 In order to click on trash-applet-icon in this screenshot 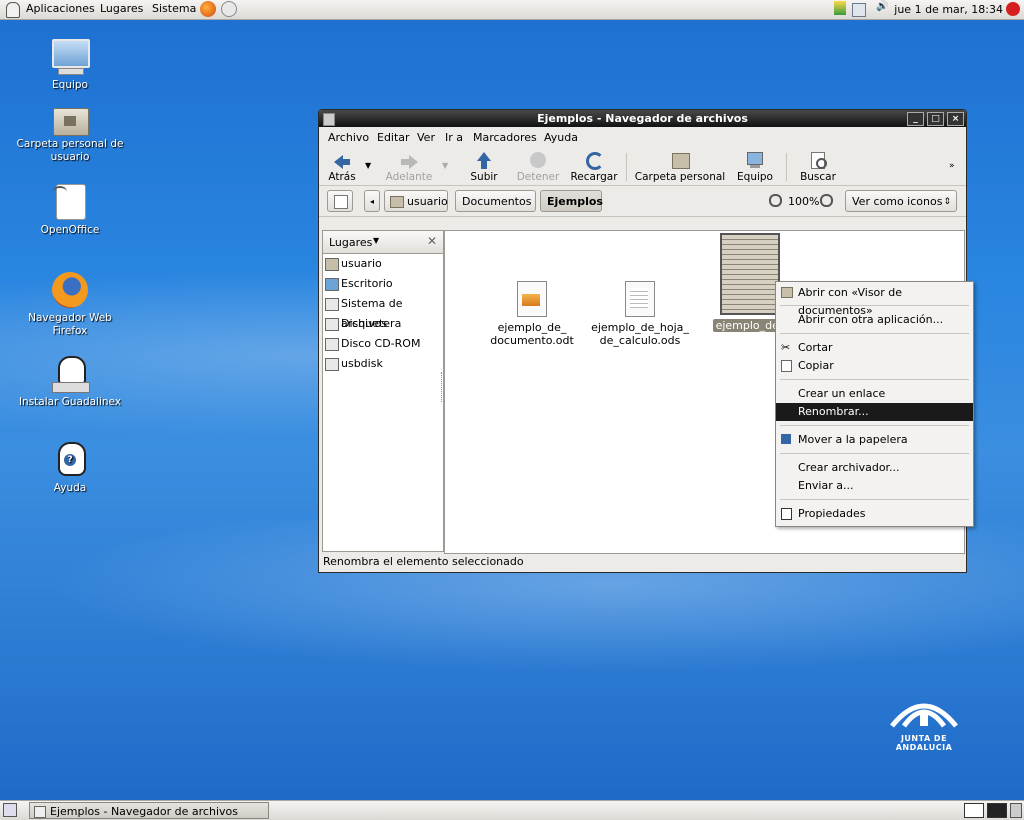, I will do `click(1016, 810)`.